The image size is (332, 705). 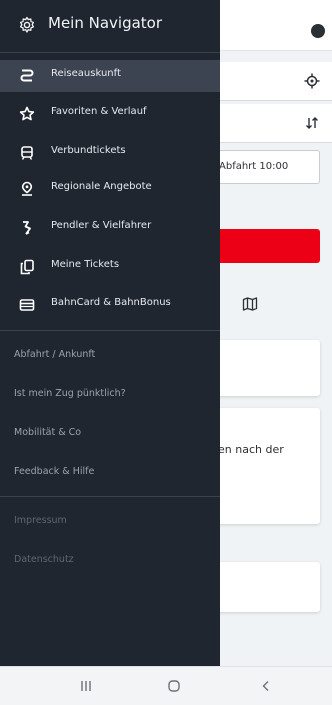 I want to click on search-button, so click(x=266, y=246).